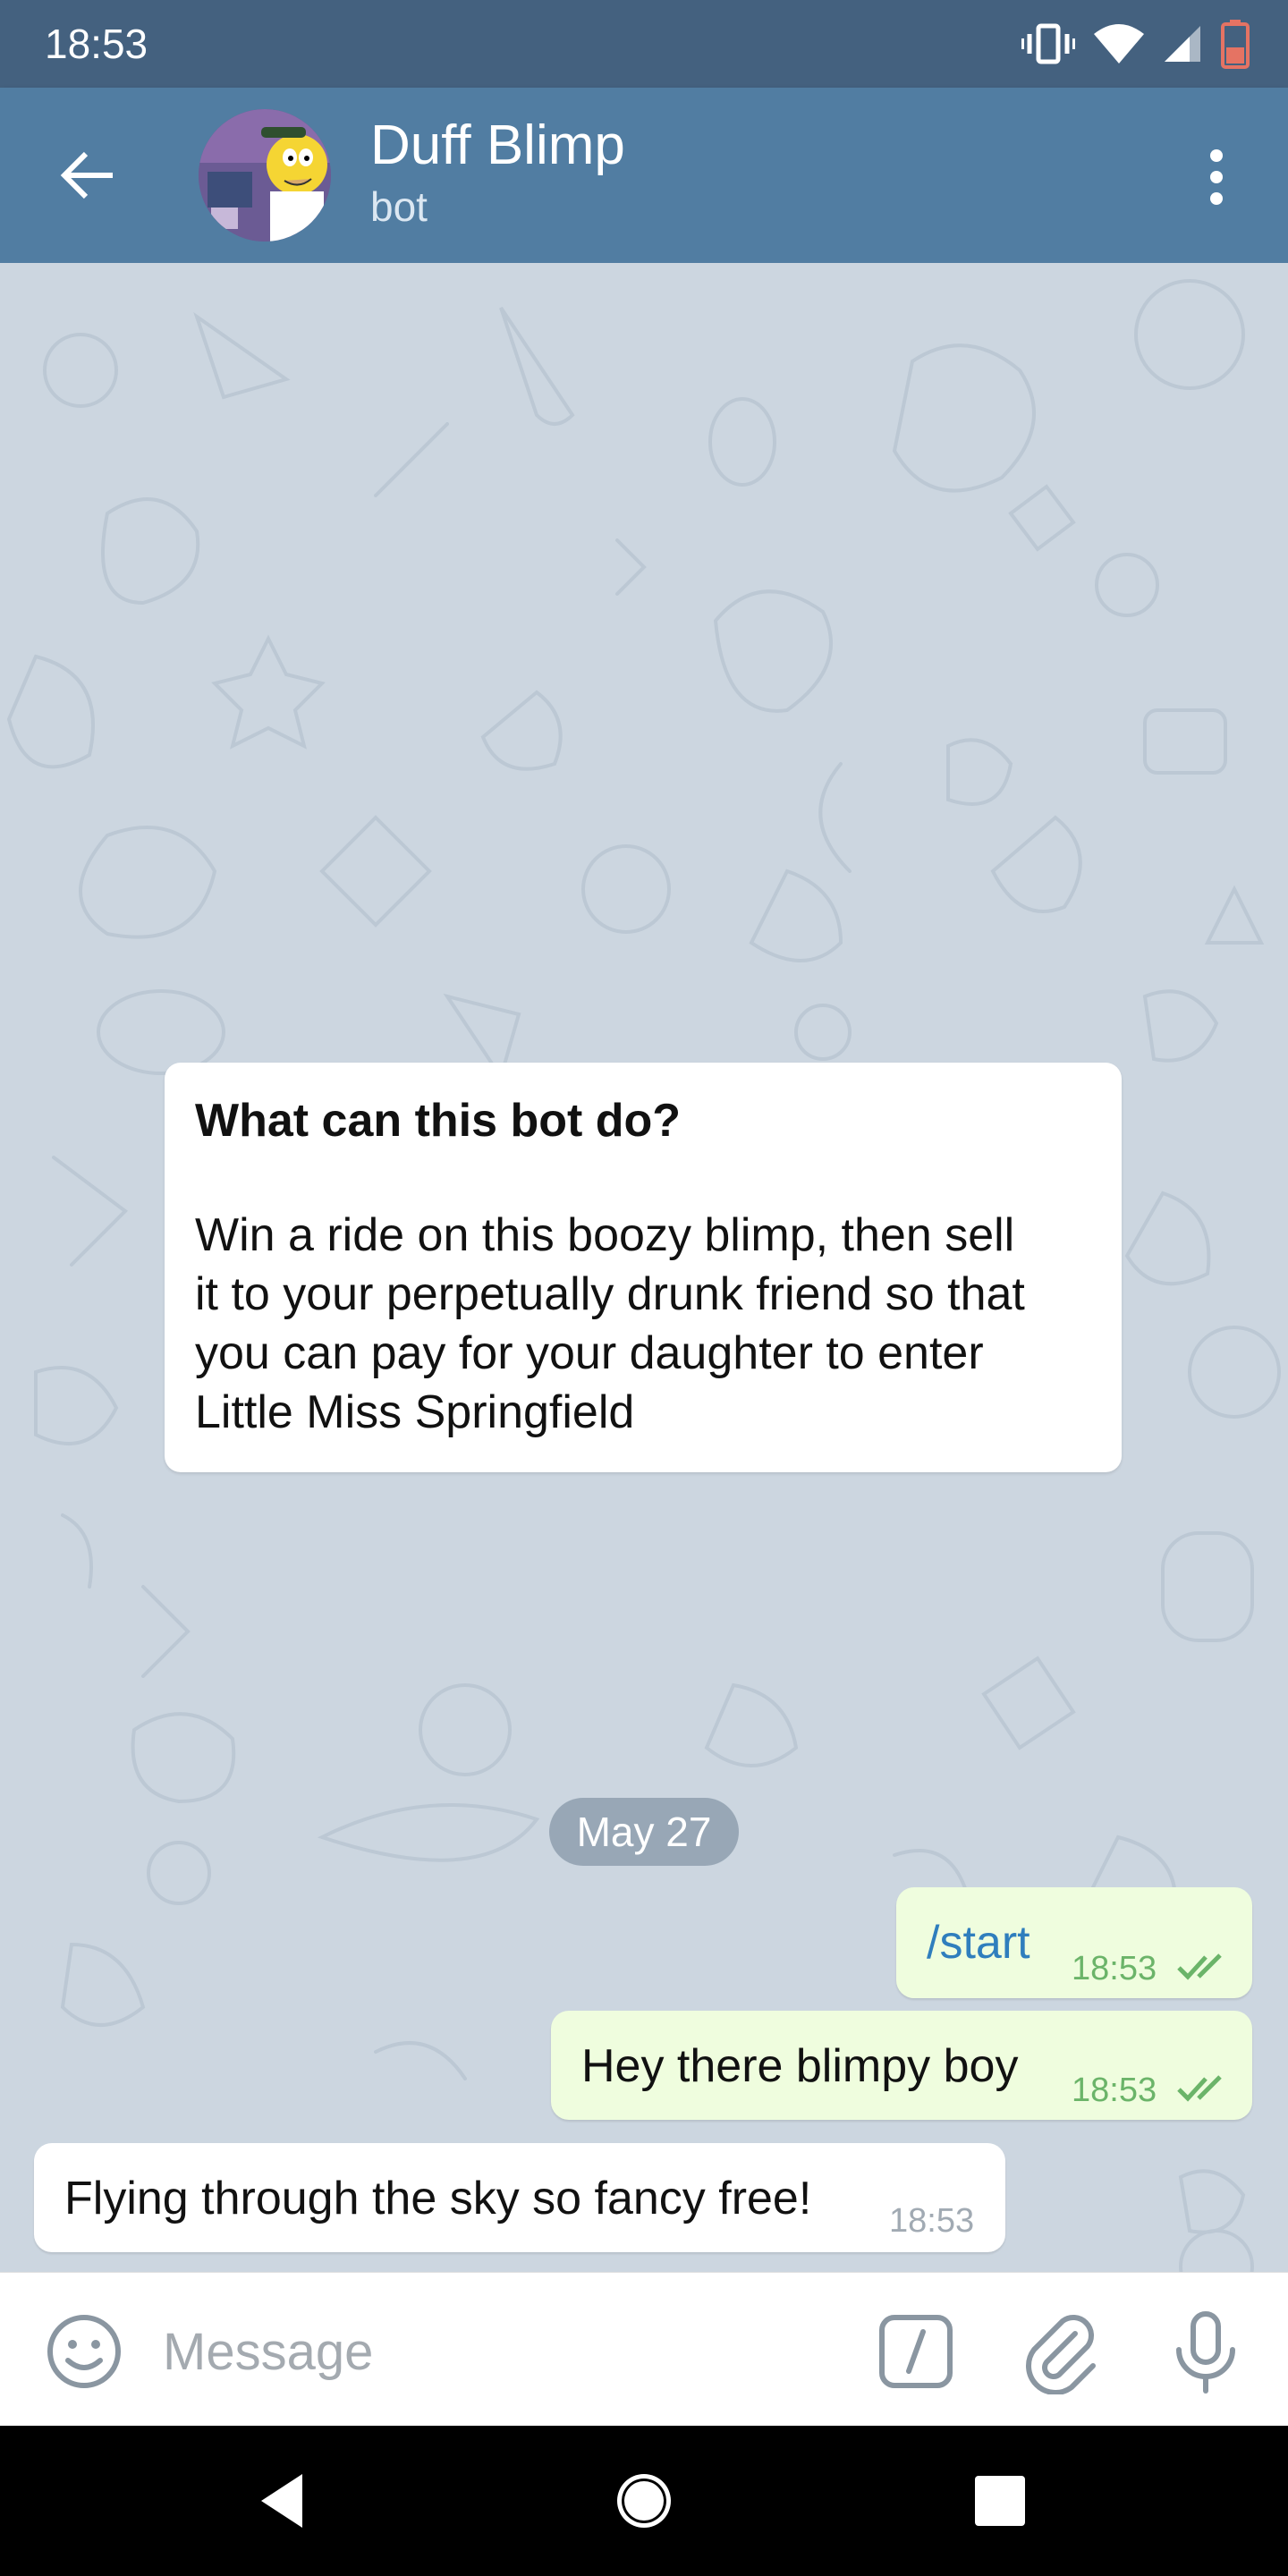  I want to click on date-separator: May 27, so click(644, 1832).